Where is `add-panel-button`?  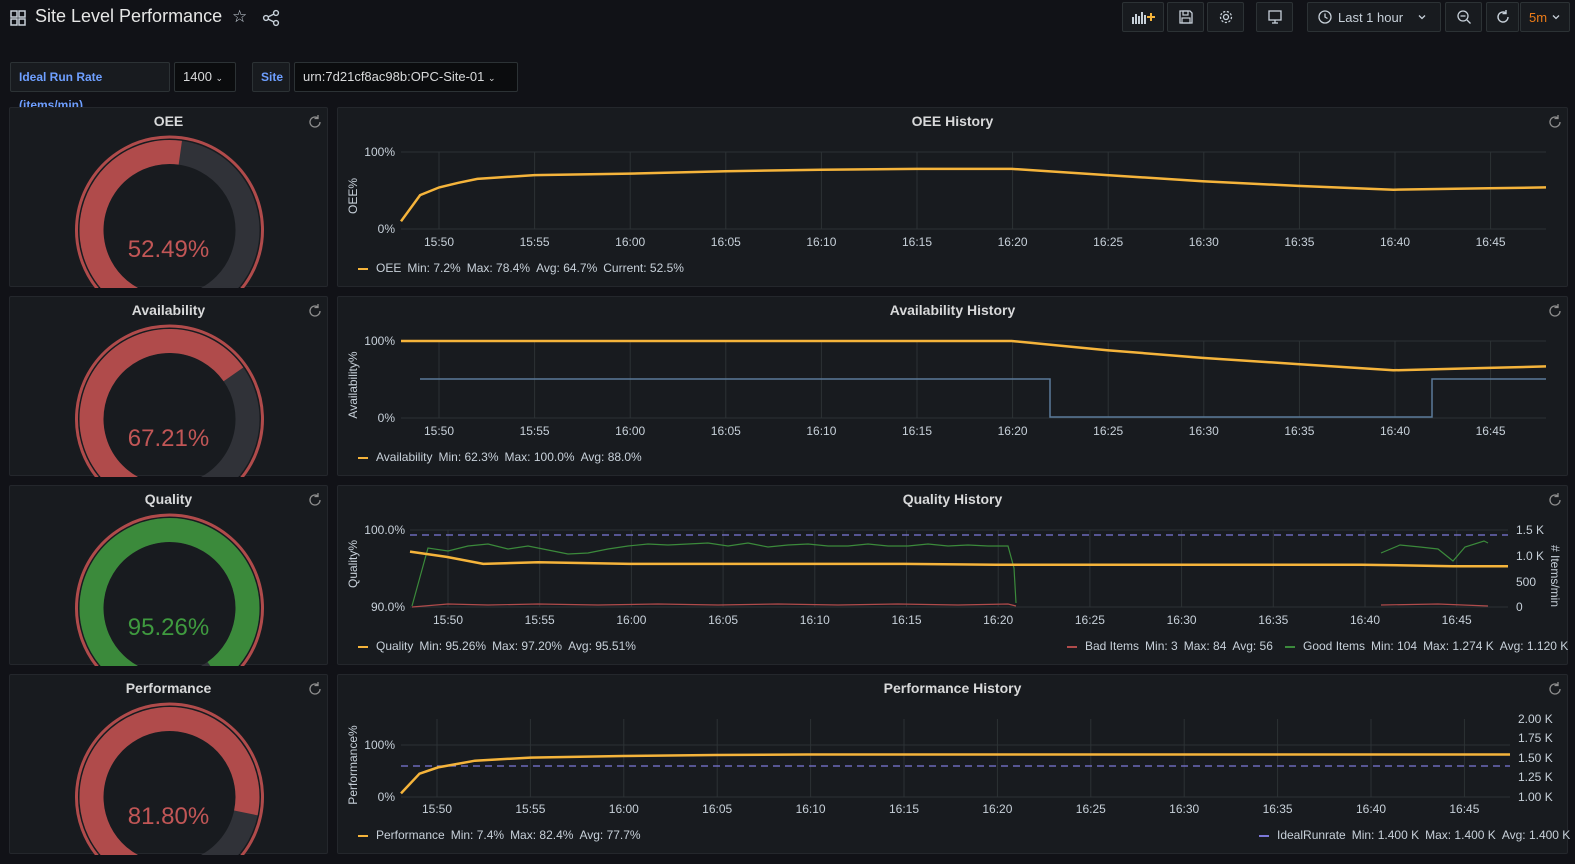 add-panel-button is located at coordinates (1143, 17).